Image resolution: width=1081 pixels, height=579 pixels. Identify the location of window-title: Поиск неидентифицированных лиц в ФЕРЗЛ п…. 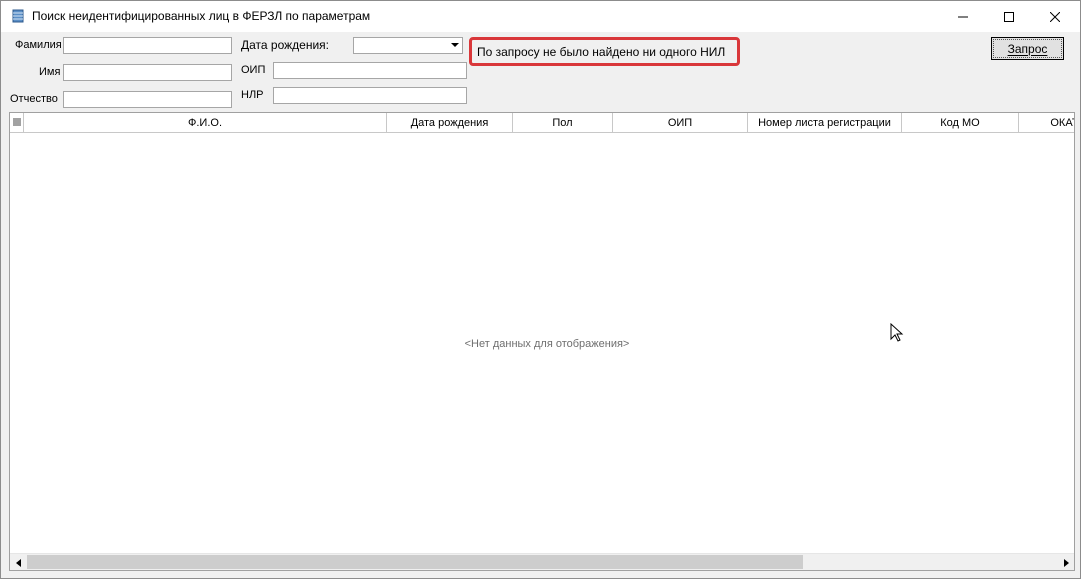
(201, 16).